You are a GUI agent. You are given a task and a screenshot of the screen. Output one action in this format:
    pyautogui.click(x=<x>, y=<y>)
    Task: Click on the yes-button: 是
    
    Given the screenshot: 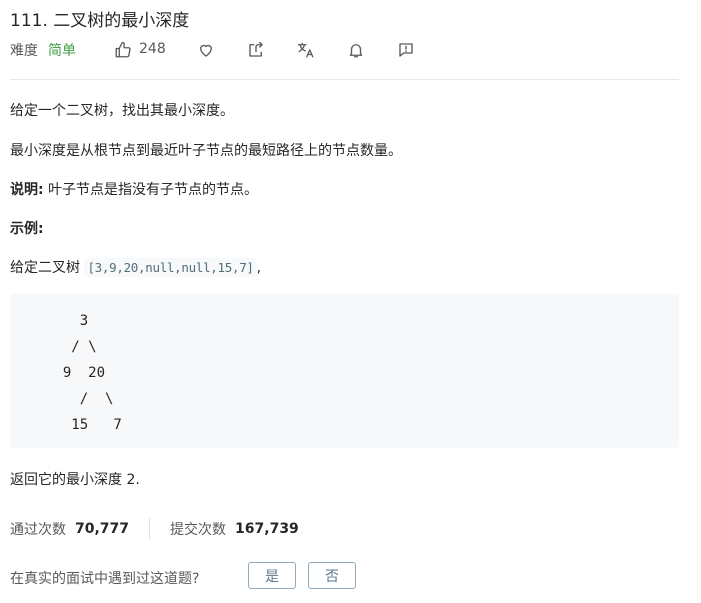 What is the action you would take?
    pyautogui.click(x=272, y=575)
    